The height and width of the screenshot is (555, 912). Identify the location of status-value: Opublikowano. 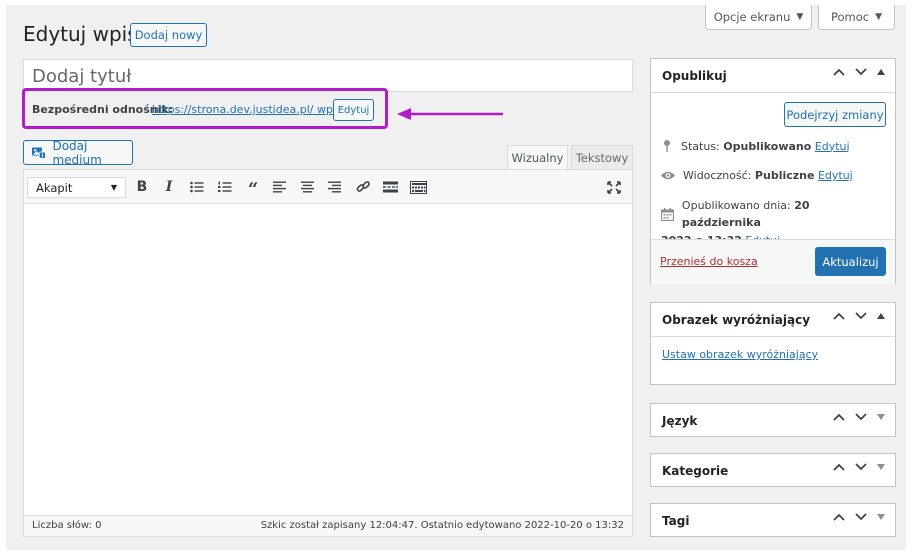
(767, 146).